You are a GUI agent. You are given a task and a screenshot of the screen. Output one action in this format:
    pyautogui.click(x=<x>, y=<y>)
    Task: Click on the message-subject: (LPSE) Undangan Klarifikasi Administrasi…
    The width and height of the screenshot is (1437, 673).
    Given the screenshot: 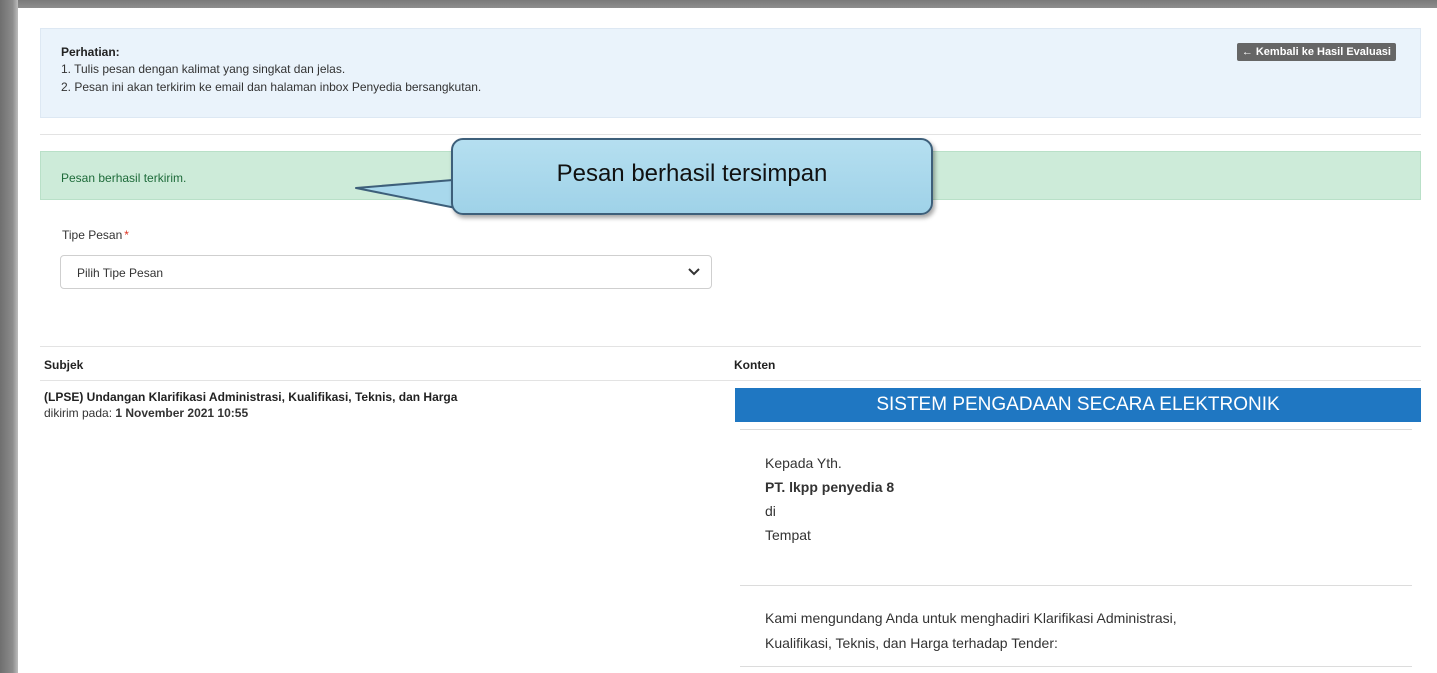 What is the action you would take?
    pyautogui.click(x=251, y=397)
    